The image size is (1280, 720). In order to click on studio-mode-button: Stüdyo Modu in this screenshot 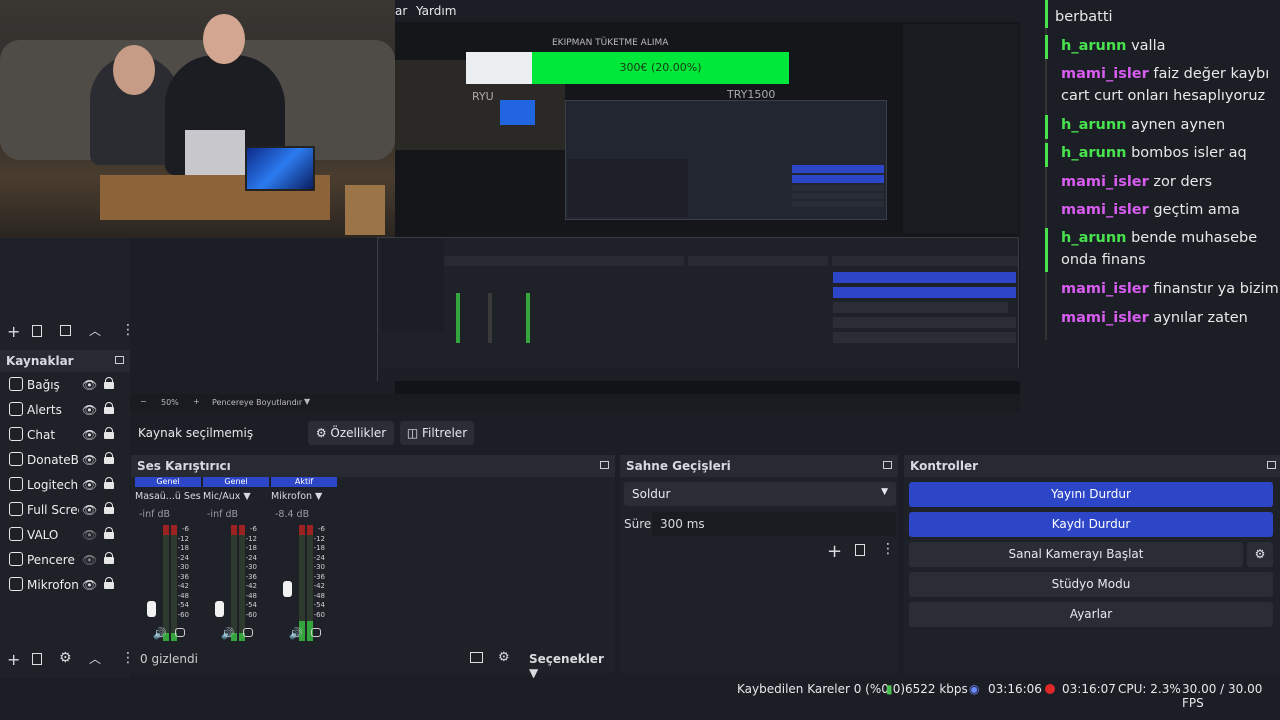, I will do `click(1091, 584)`.